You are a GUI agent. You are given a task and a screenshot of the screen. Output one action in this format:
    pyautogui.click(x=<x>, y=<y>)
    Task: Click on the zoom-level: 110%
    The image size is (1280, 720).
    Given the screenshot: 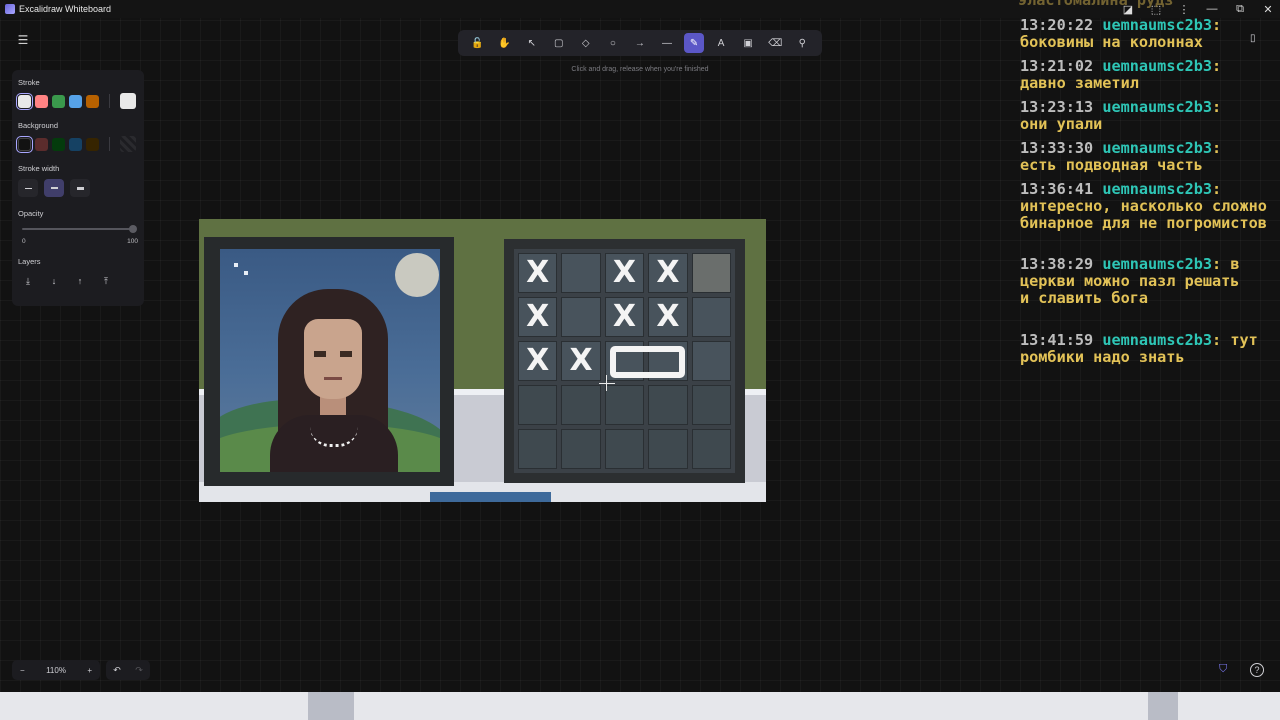 What is the action you would take?
    pyautogui.click(x=56, y=670)
    